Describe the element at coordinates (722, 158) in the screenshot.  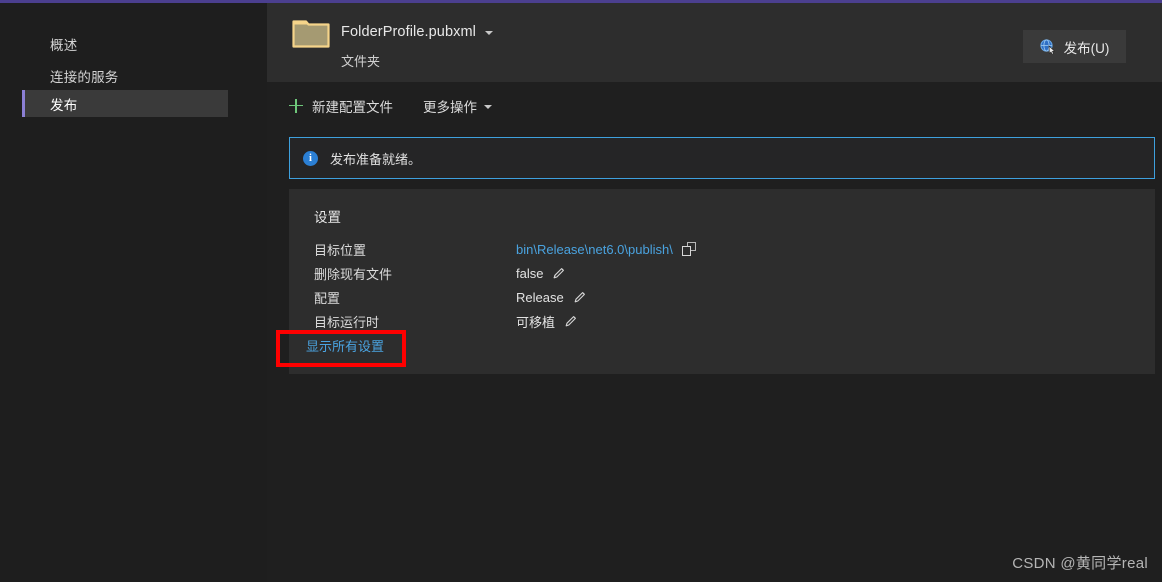
I see `status-banner: i 发布准备就绪。` at that location.